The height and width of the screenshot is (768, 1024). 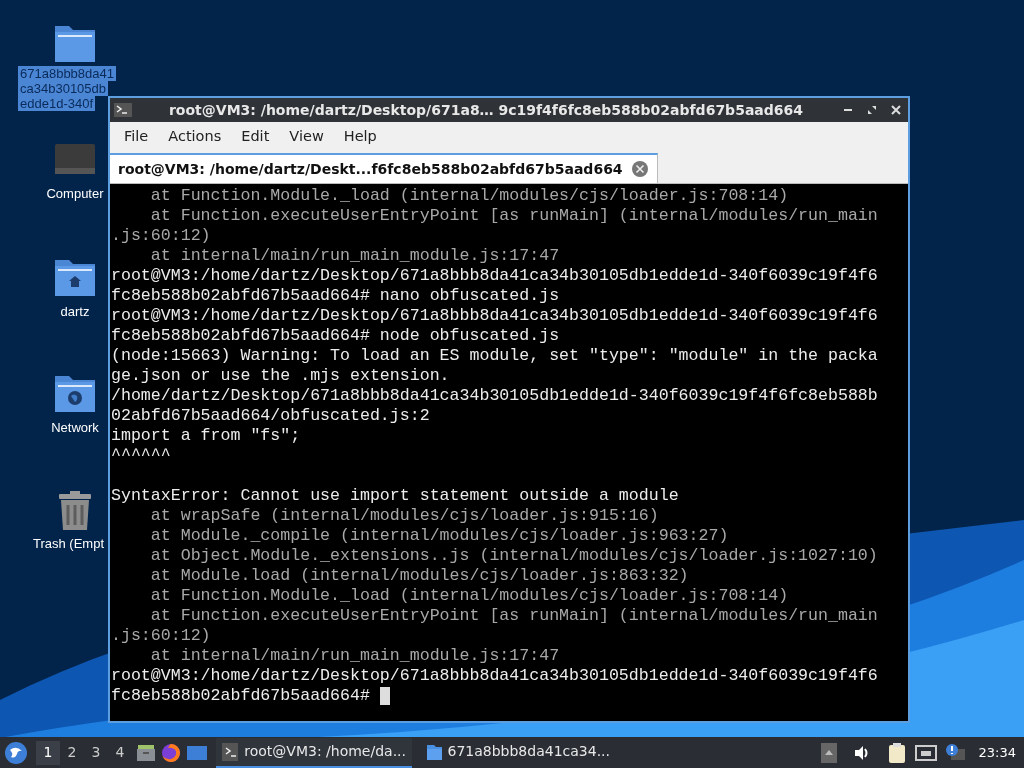 I want to click on menu-item: Help, so click(x=360, y=137).